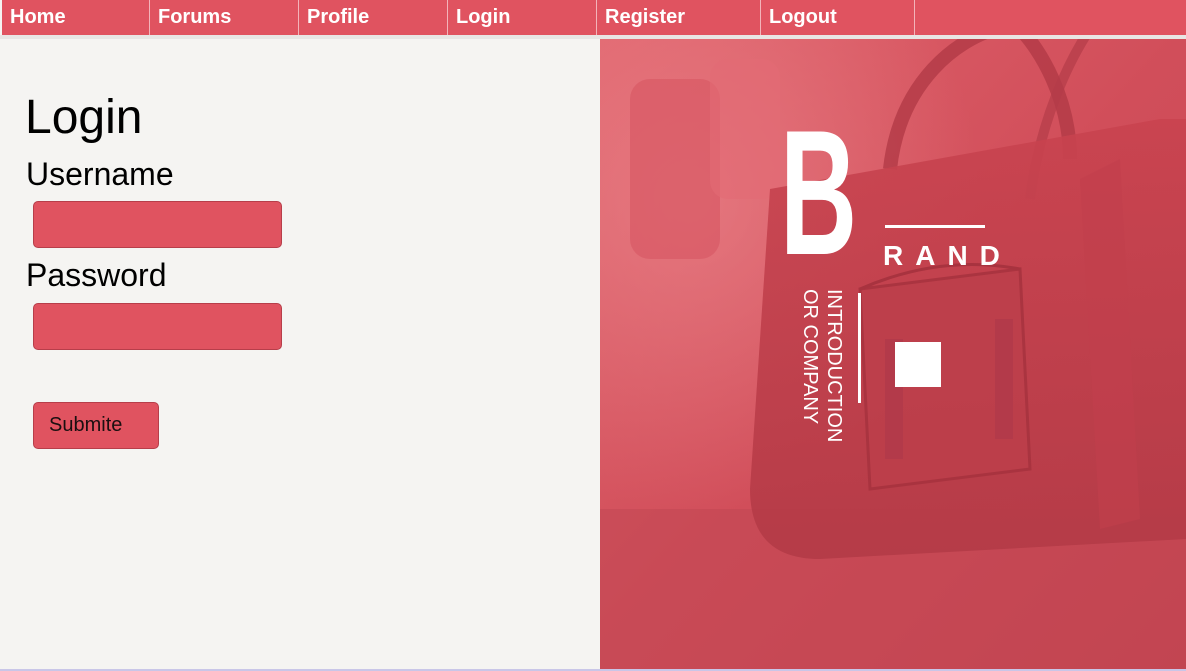  I want to click on page-title: Login, so click(84, 117).